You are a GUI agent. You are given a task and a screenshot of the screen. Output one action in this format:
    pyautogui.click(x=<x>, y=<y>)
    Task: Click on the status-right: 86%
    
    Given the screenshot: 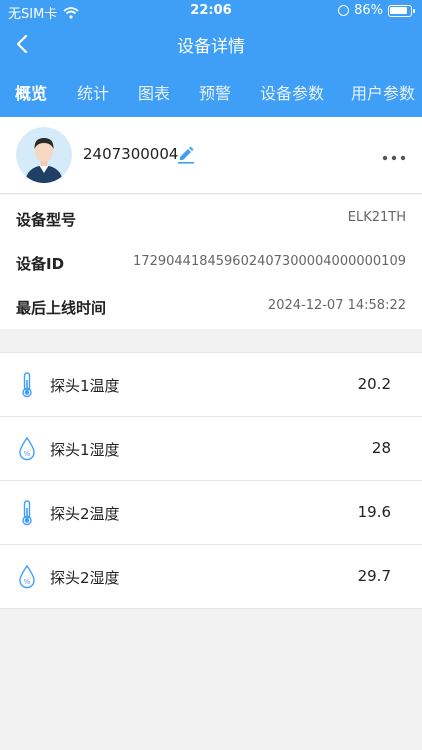 What is the action you would take?
    pyautogui.click(x=376, y=10)
    